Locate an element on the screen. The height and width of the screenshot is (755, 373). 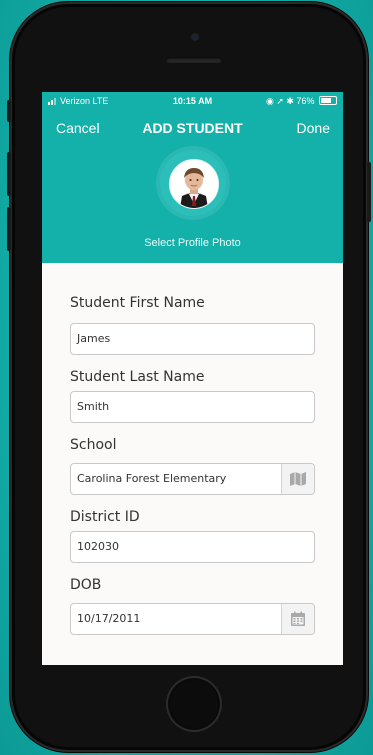
district-id-field: 102030 is located at coordinates (192, 547).